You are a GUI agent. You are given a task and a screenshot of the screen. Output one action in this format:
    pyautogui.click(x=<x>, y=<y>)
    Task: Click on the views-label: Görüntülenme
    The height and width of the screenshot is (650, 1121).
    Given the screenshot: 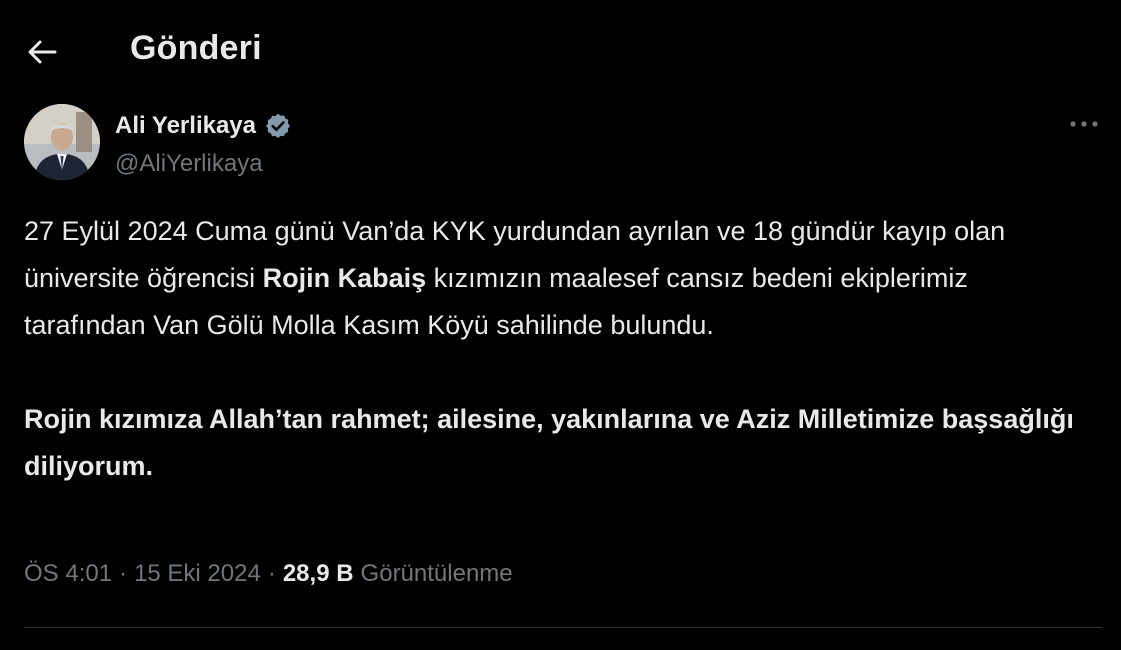 What is the action you would take?
    pyautogui.click(x=436, y=573)
    